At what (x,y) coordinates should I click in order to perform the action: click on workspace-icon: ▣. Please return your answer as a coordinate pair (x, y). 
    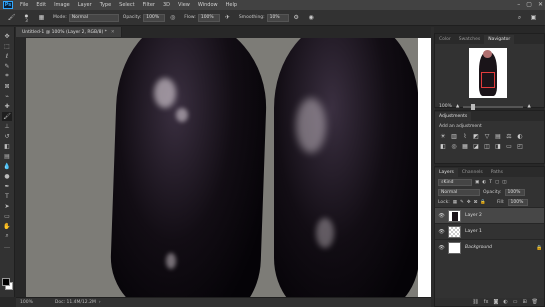
    Looking at the image, I should click on (533, 17).